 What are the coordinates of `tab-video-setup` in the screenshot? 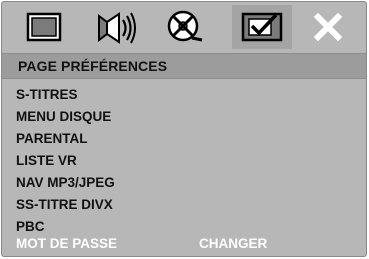 It's located at (184, 27).